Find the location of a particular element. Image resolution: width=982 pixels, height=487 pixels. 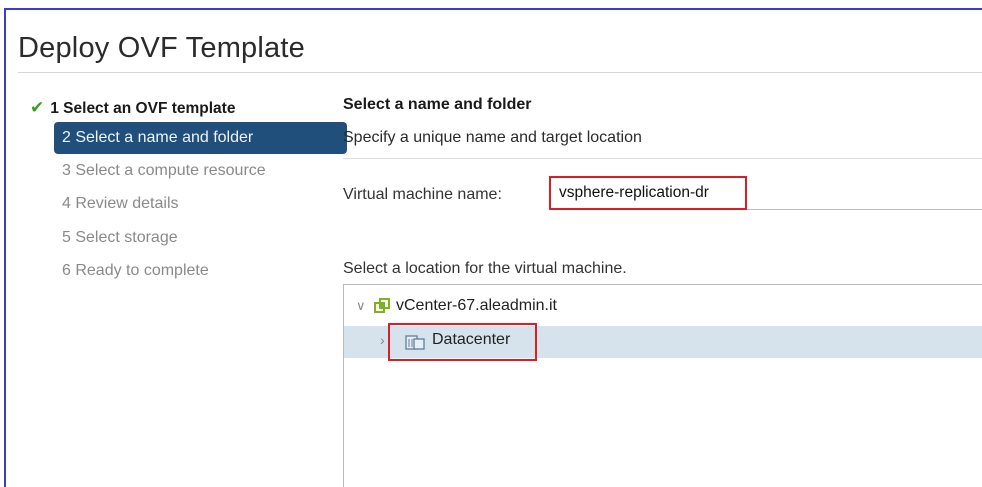

step-4: 4 Review details is located at coordinates (120, 204).